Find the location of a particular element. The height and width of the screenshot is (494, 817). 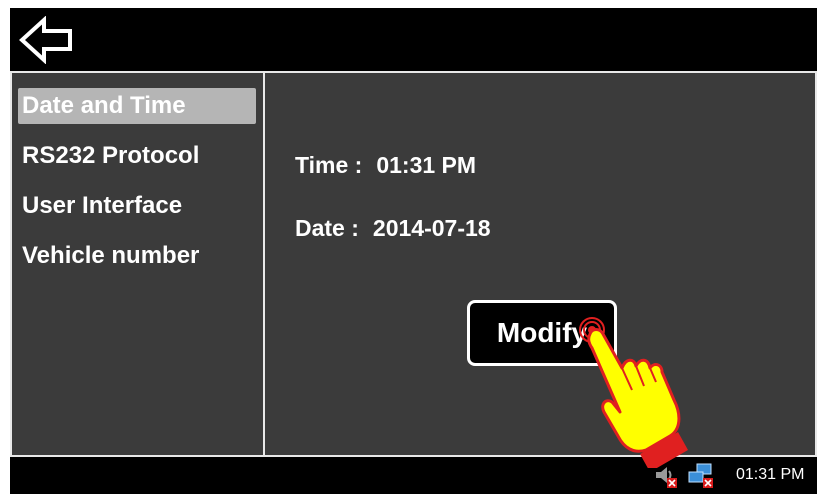

back-button is located at coordinates (48, 40).